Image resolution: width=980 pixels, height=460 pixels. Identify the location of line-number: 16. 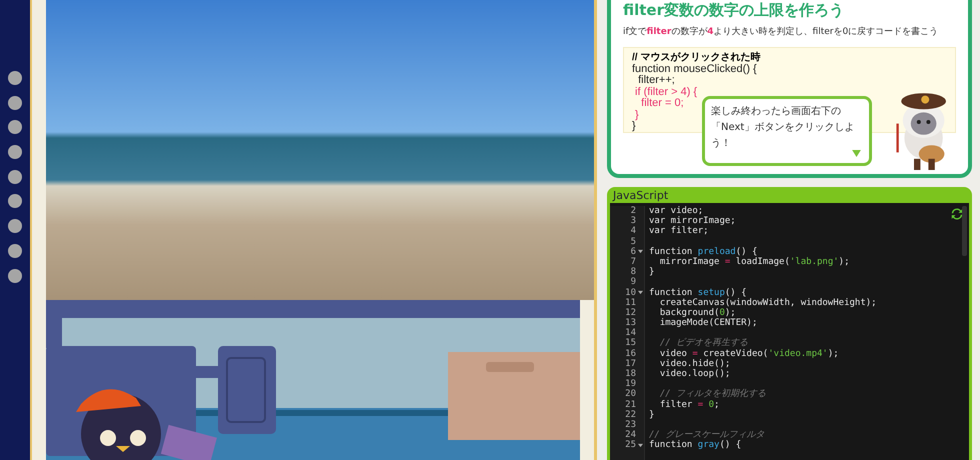
(631, 353).